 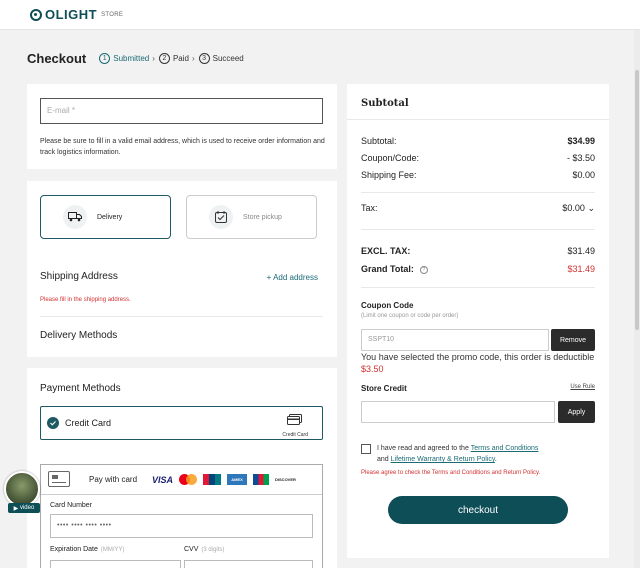 I want to click on check-icon, so click(x=53, y=423).